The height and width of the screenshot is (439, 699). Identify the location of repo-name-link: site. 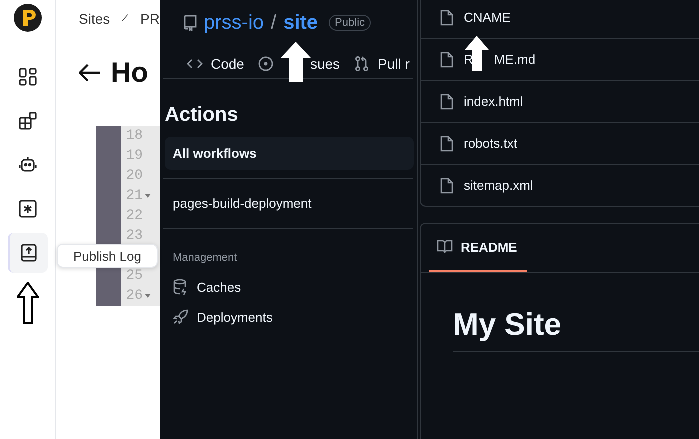
(301, 23).